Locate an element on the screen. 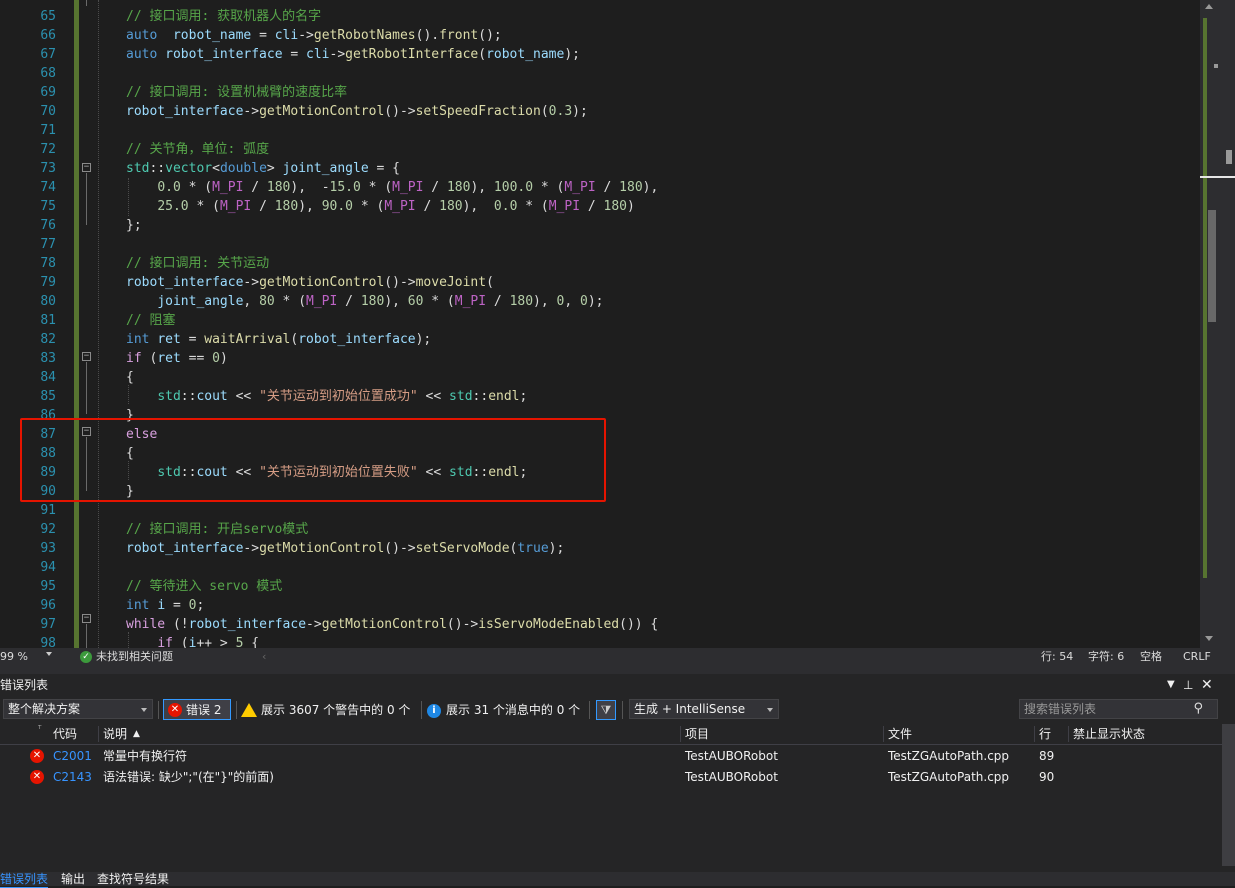  code-line: std::vector<double> joint_angle = { is located at coordinates (263, 168).